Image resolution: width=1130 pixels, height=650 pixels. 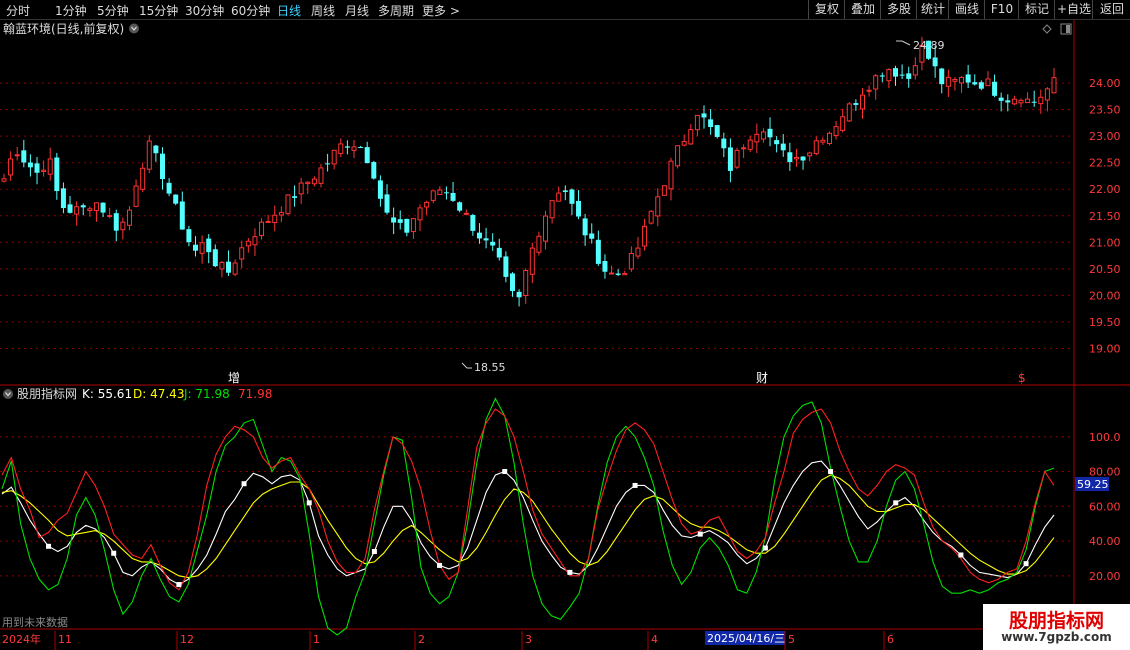 What do you see at coordinates (234, 378) in the screenshot?
I see `event-marker-add: 增` at bounding box center [234, 378].